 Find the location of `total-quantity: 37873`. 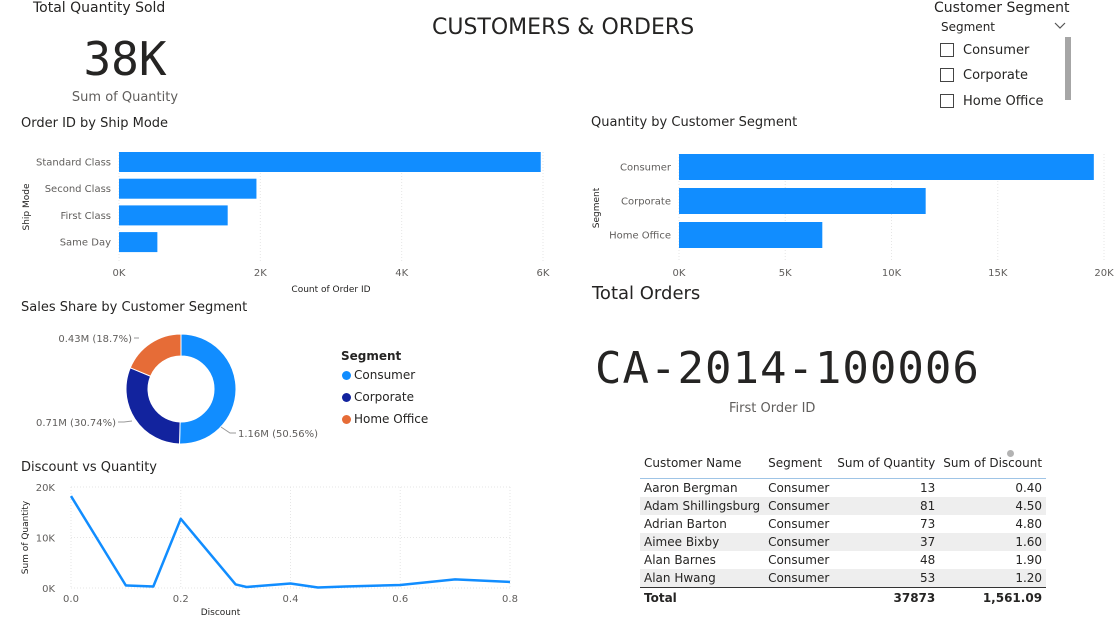

total-quantity: 37873 is located at coordinates (886, 597).